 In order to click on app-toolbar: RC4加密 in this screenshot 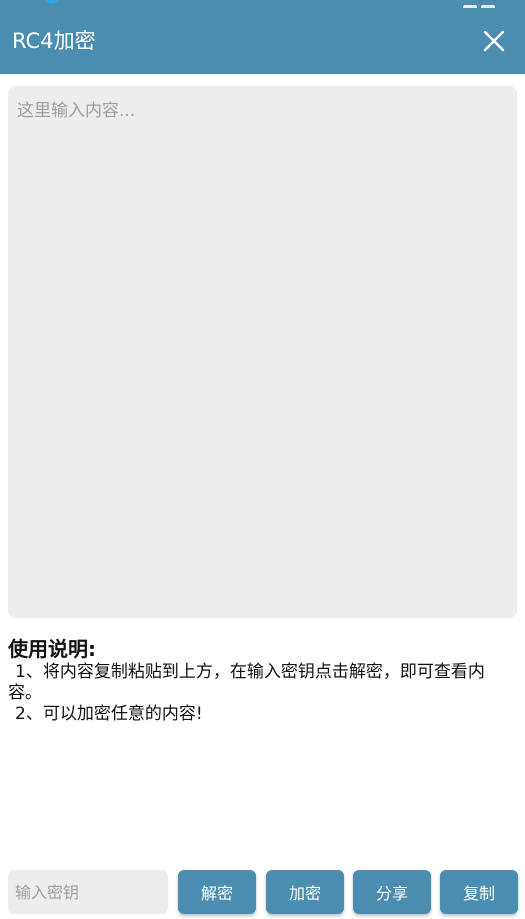, I will do `click(262, 41)`.